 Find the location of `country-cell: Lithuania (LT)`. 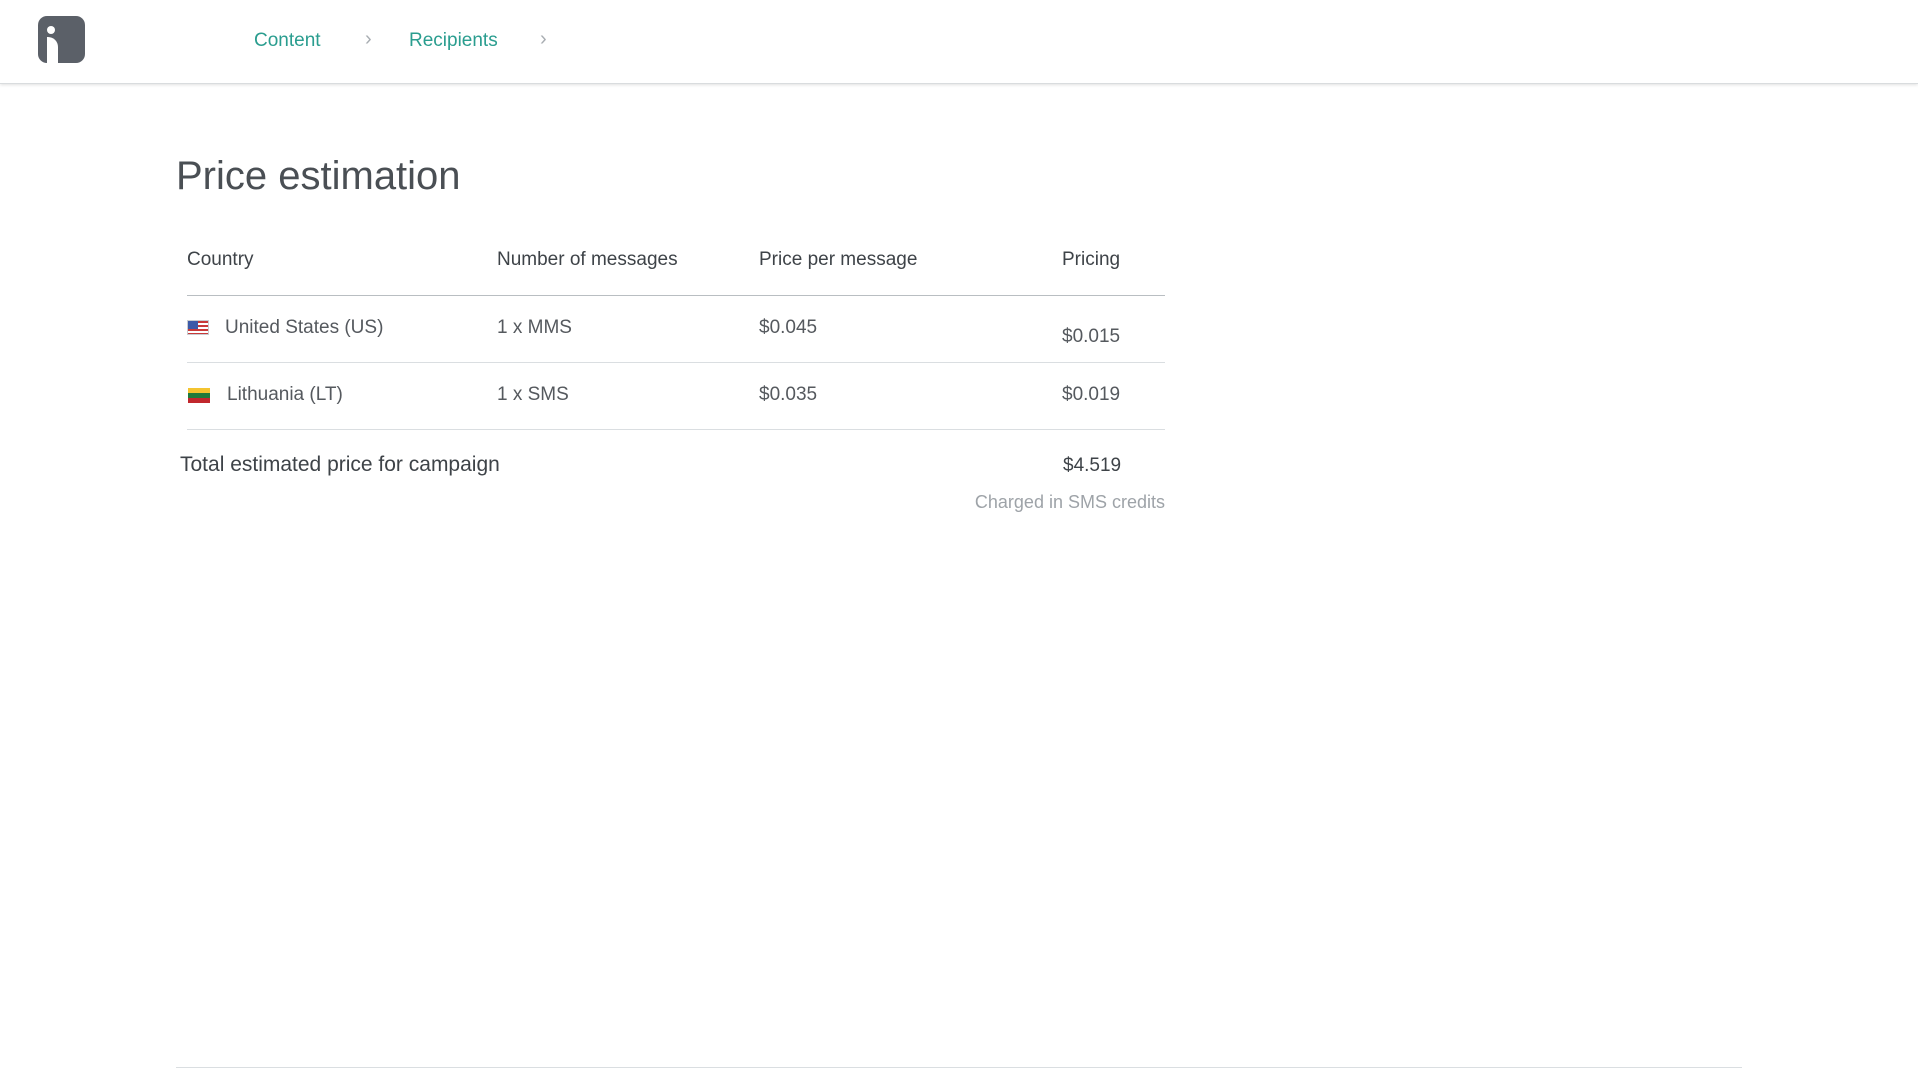

country-cell: Lithuania (LT) is located at coordinates (285, 394).